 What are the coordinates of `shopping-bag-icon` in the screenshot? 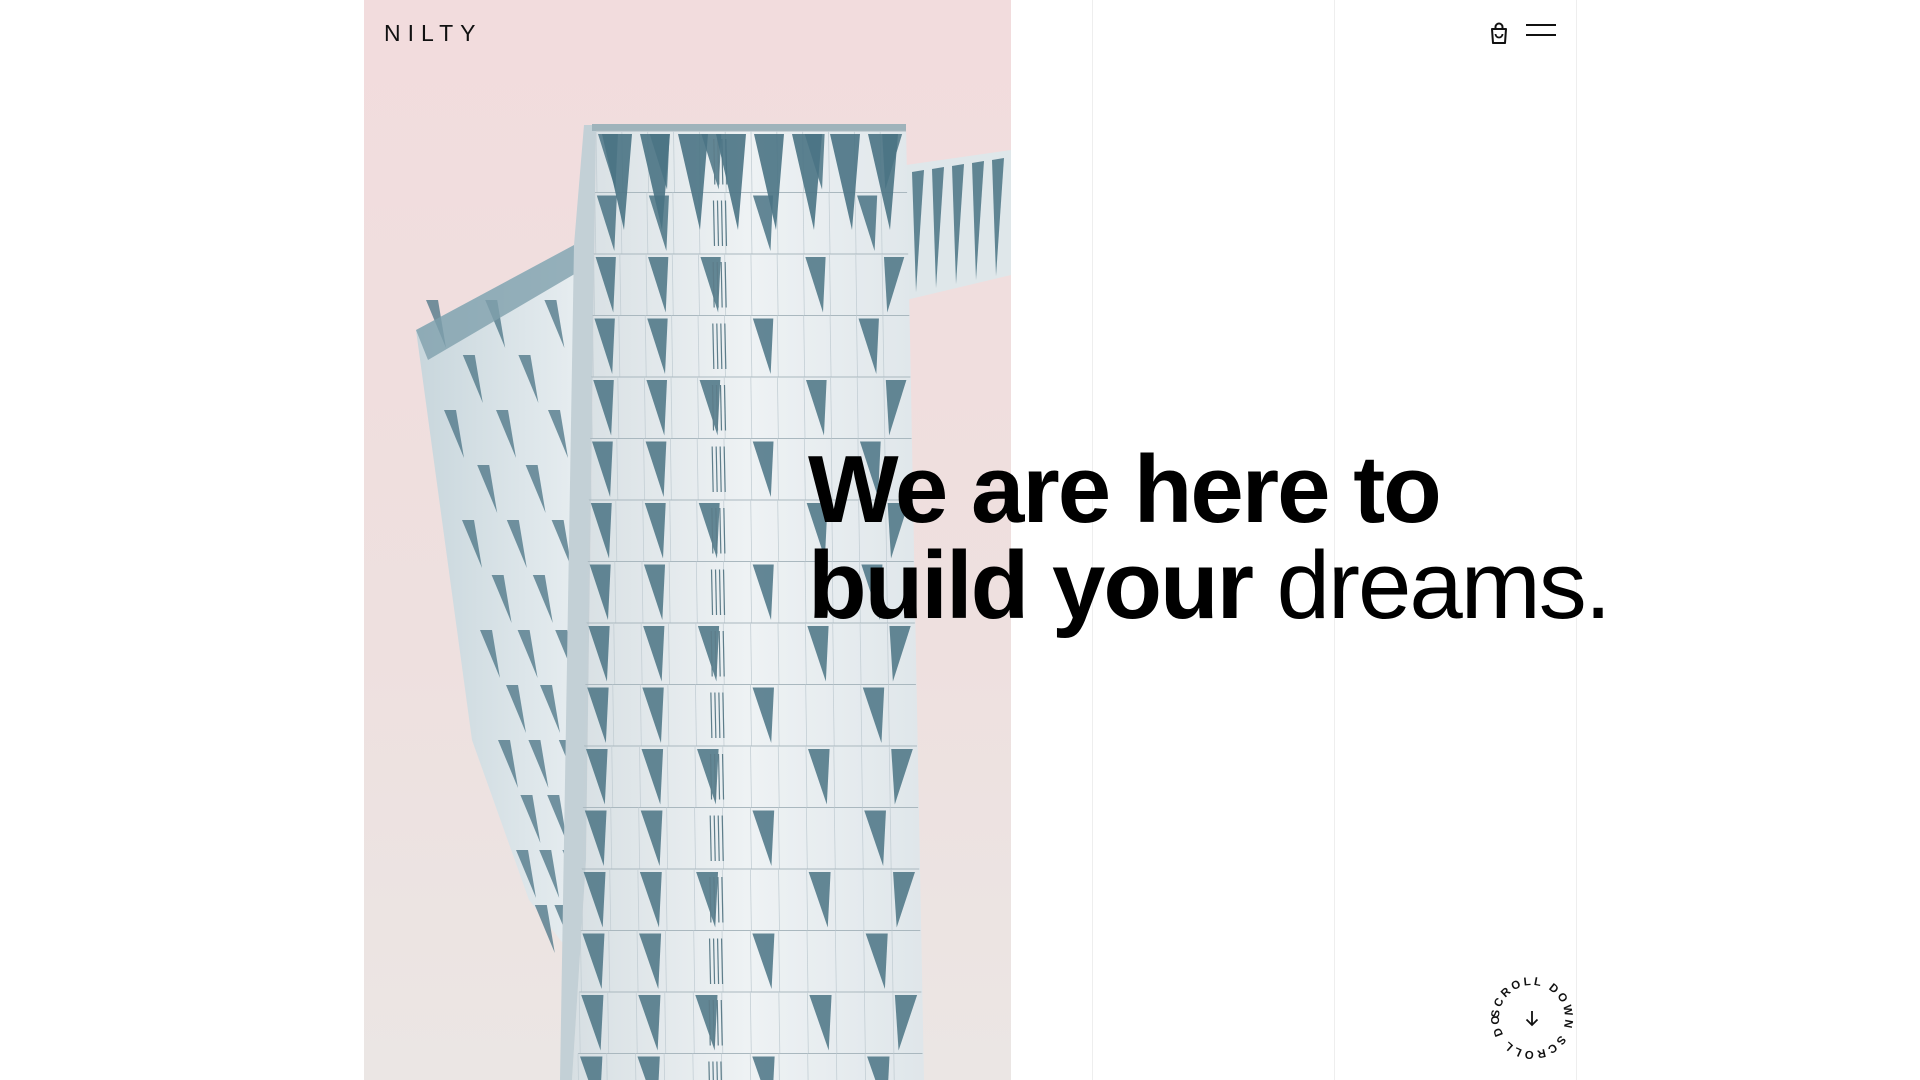 It's located at (1499, 33).